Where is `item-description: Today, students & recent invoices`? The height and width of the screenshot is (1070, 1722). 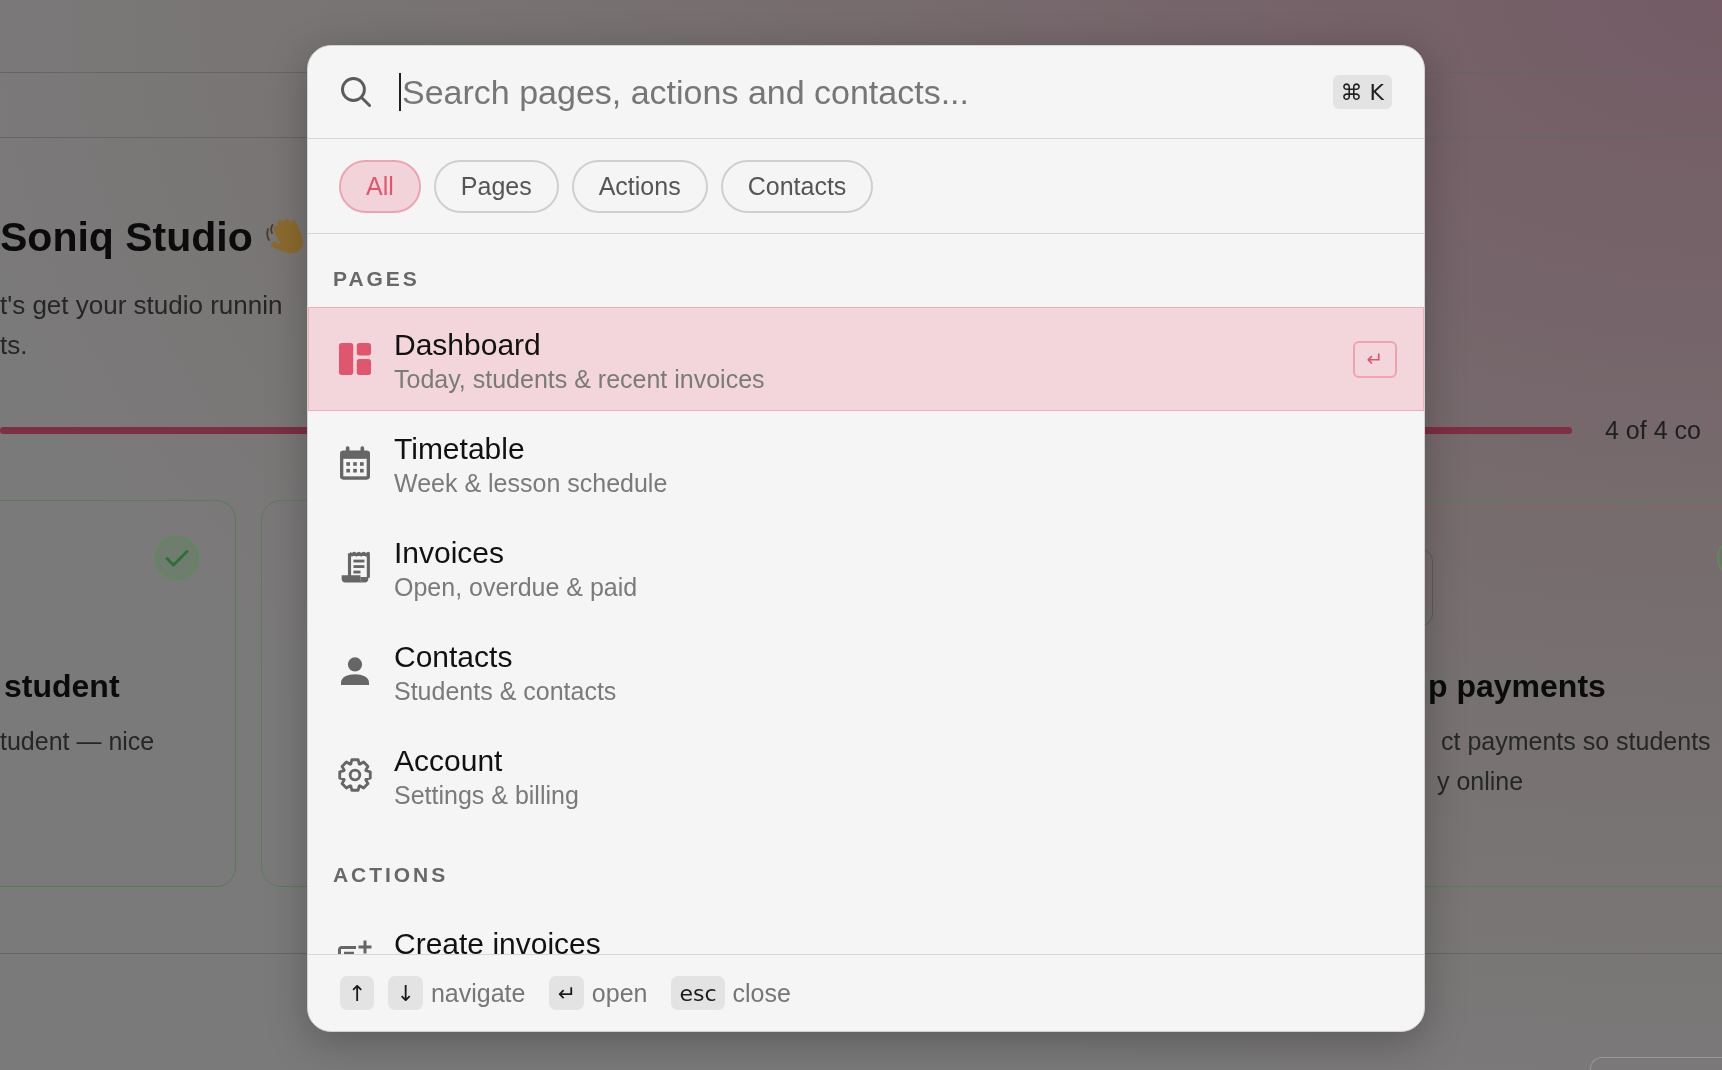 item-description: Today, students & recent invoices is located at coordinates (579, 379).